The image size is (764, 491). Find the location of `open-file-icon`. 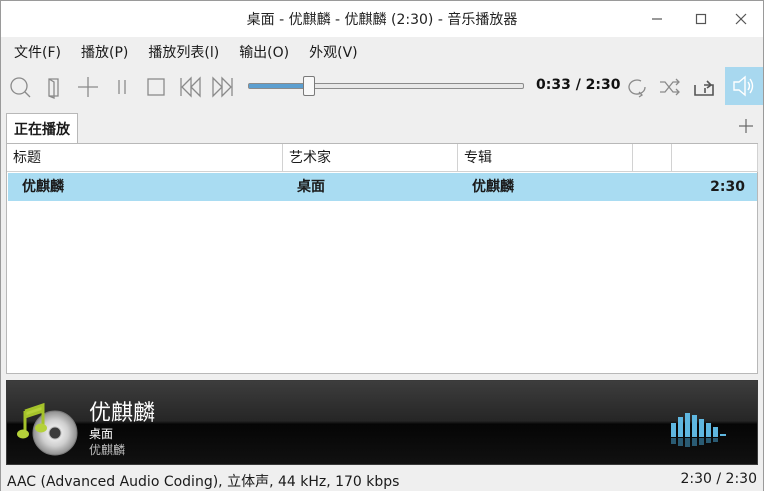

open-file-icon is located at coordinates (53, 88).